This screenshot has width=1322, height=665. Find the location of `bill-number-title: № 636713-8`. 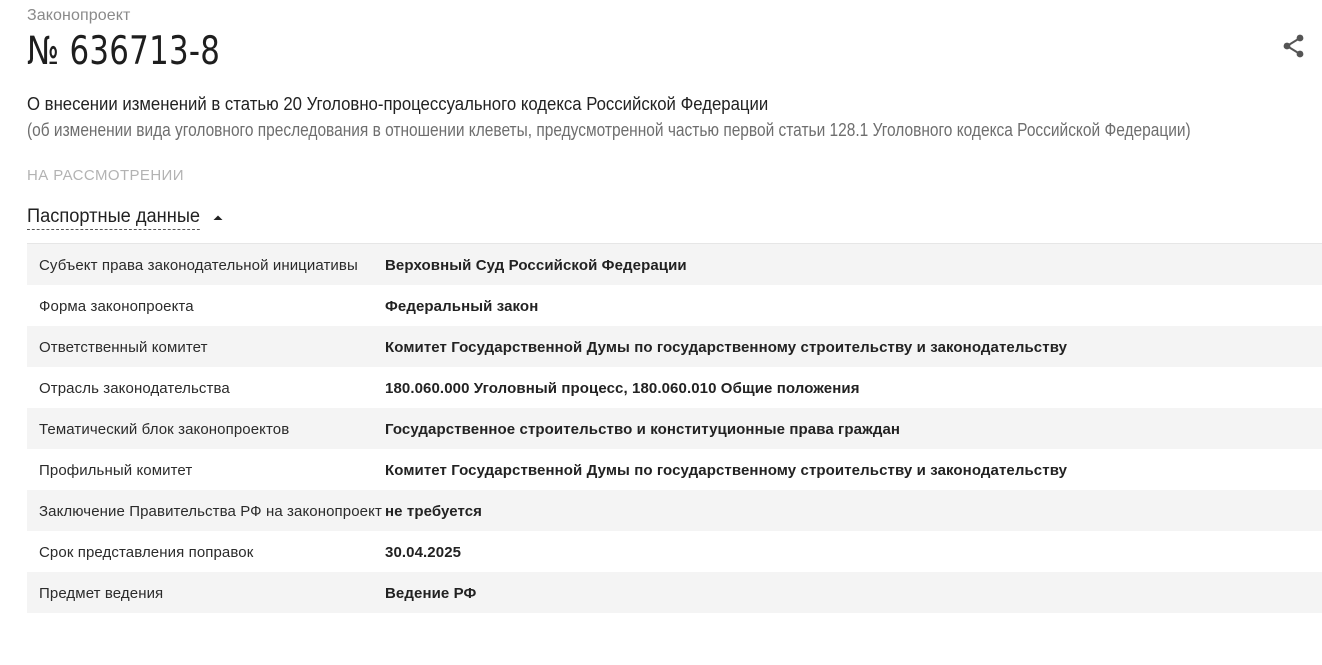

bill-number-title: № 636713-8 is located at coordinates (124, 51).